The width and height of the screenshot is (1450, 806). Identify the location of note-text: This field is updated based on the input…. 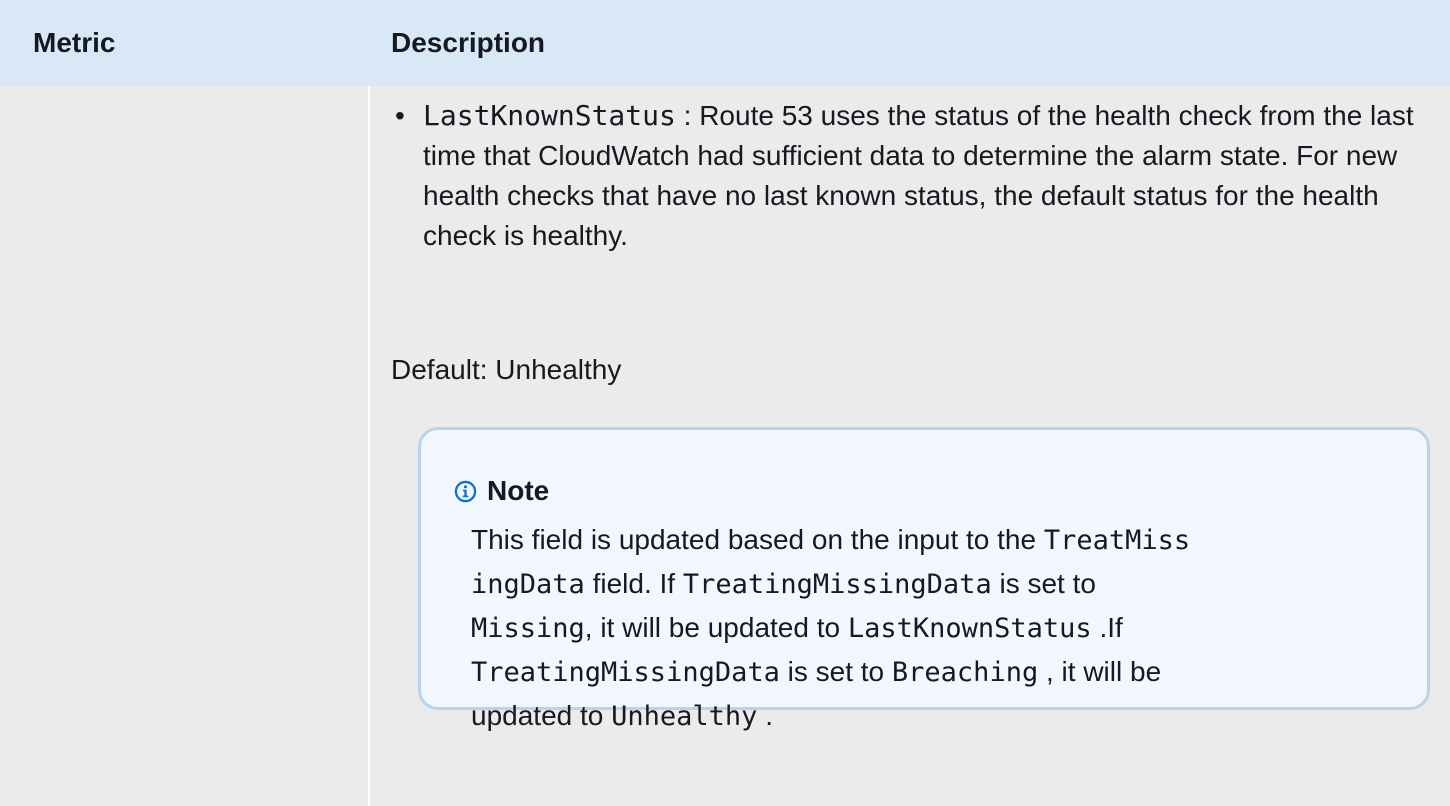
(757, 539).